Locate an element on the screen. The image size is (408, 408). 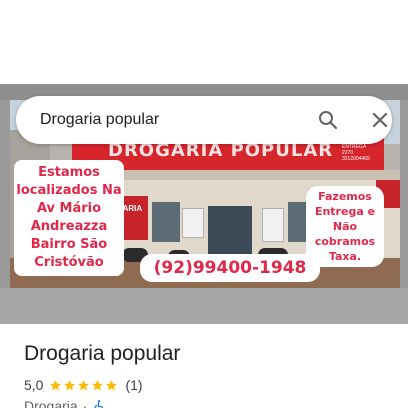
wheelchair-icon is located at coordinates (99, 404).